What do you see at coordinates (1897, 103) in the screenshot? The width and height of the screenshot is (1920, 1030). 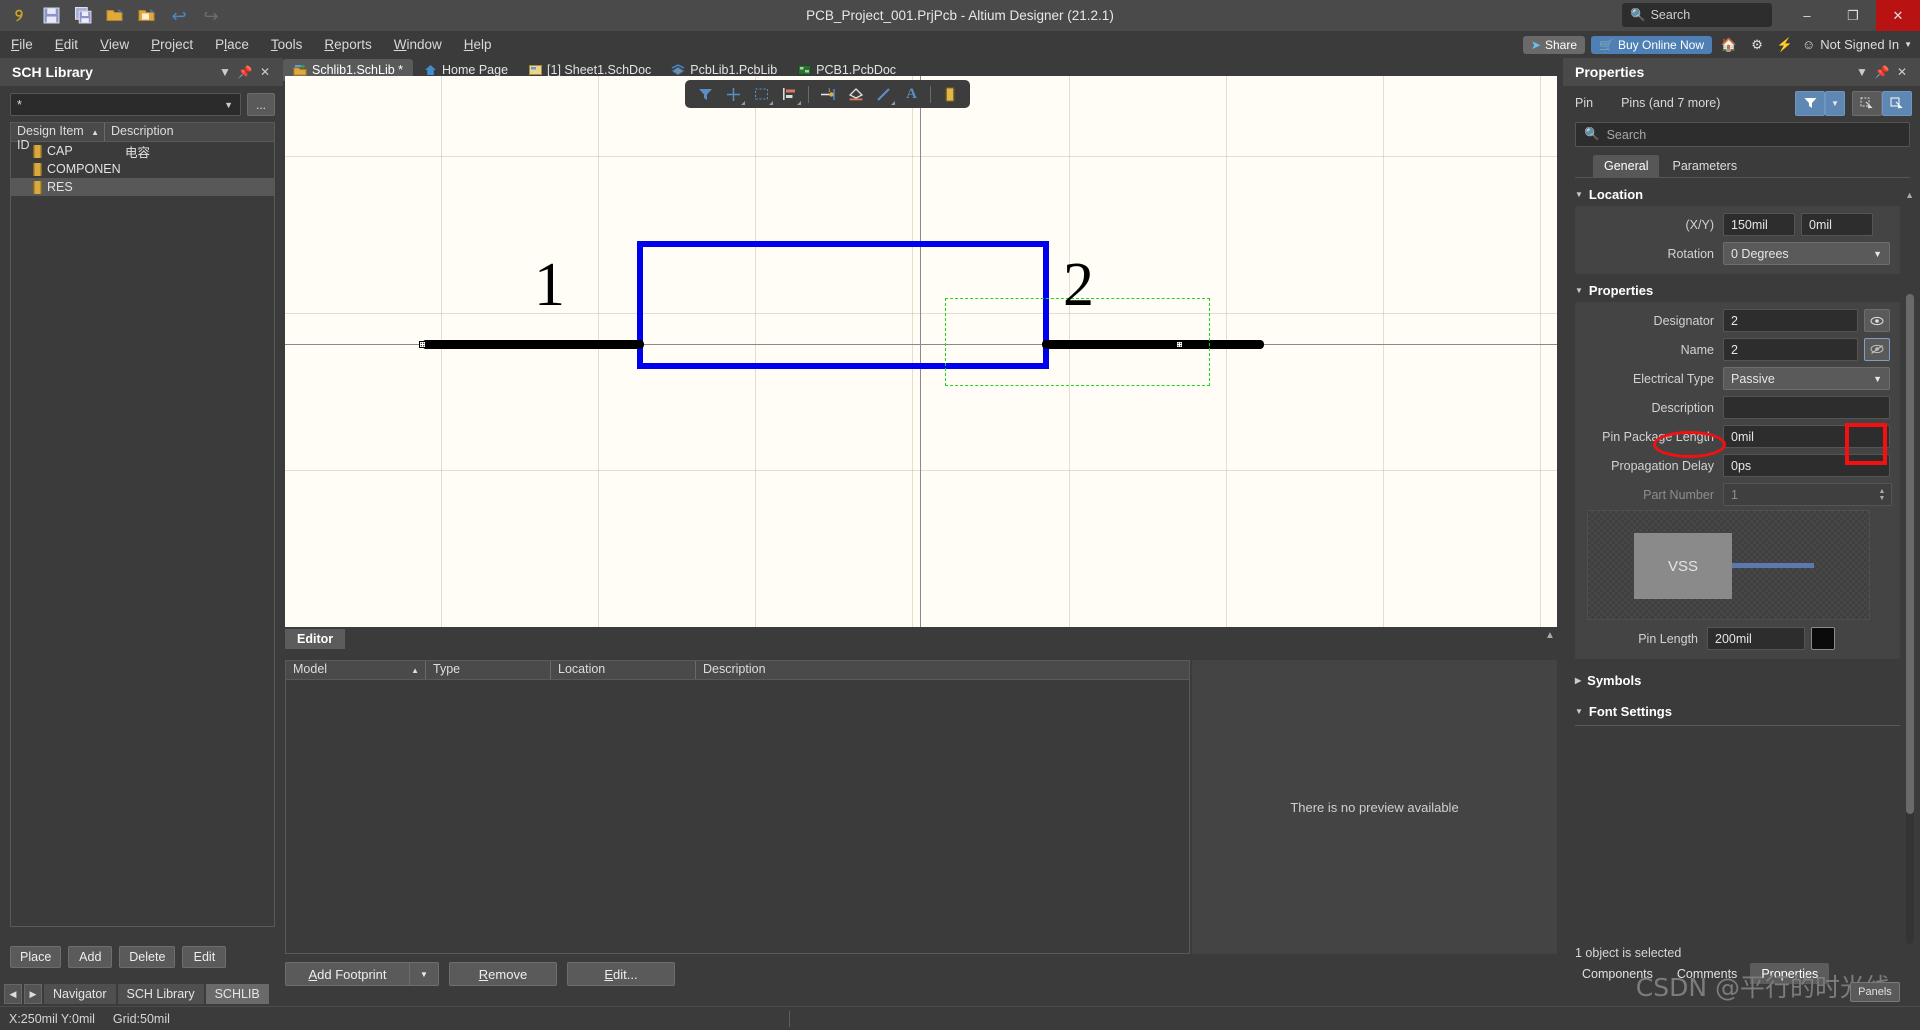 I see `select-hierarchy-icon` at bounding box center [1897, 103].